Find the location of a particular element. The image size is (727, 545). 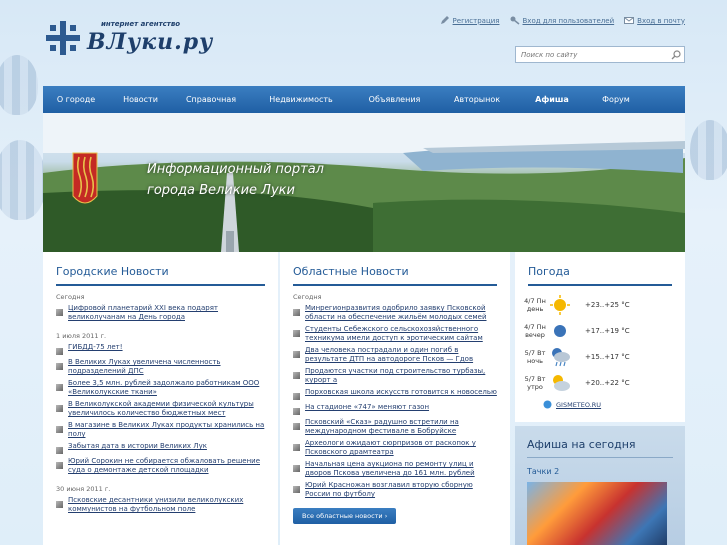

logo-snowflake-icon is located at coordinates (63, 38).